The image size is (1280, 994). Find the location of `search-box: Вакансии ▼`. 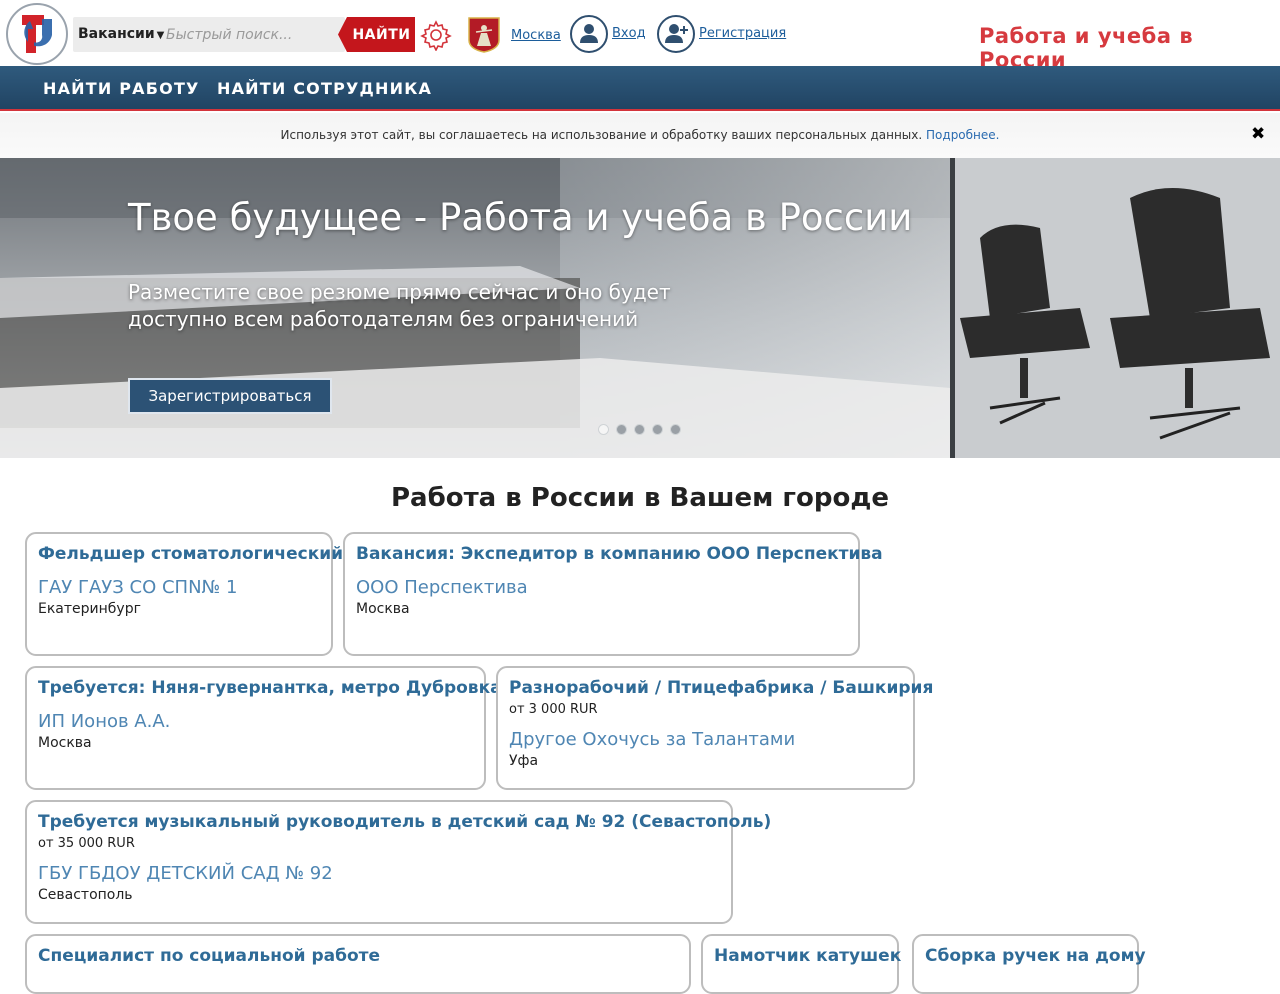

search-box: Вакансии ▼ is located at coordinates (209, 34).